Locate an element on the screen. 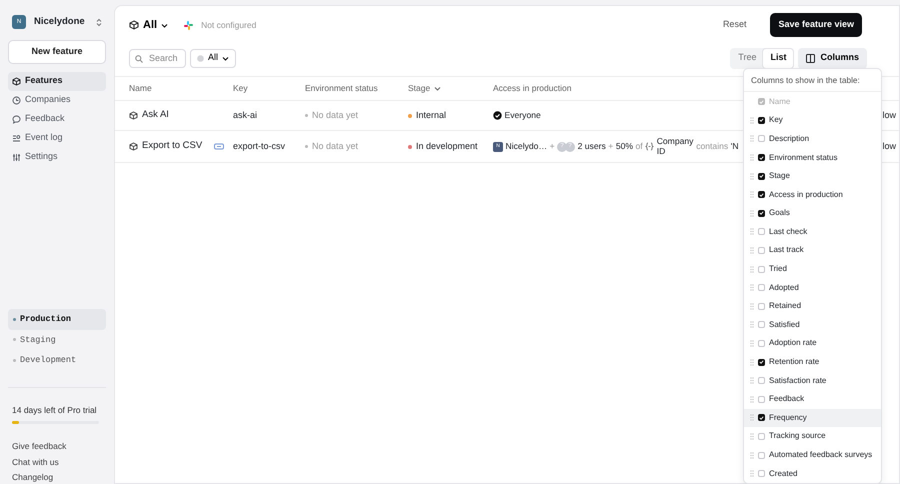  nav-item: Feedback is located at coordinates (57, 119).